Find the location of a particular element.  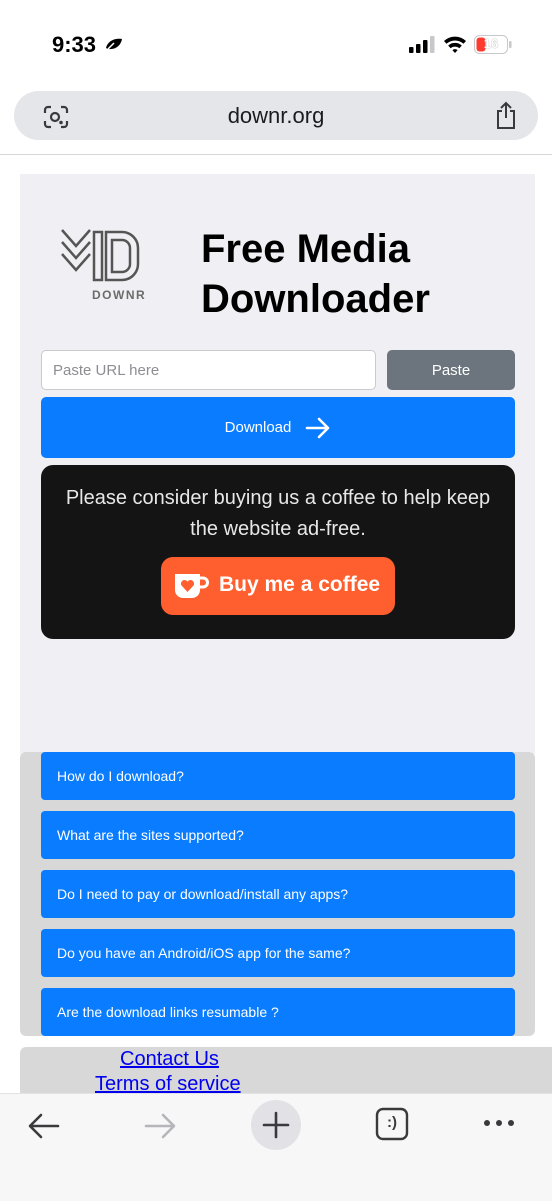

wifi-icon is located at coordinates (455, 44).